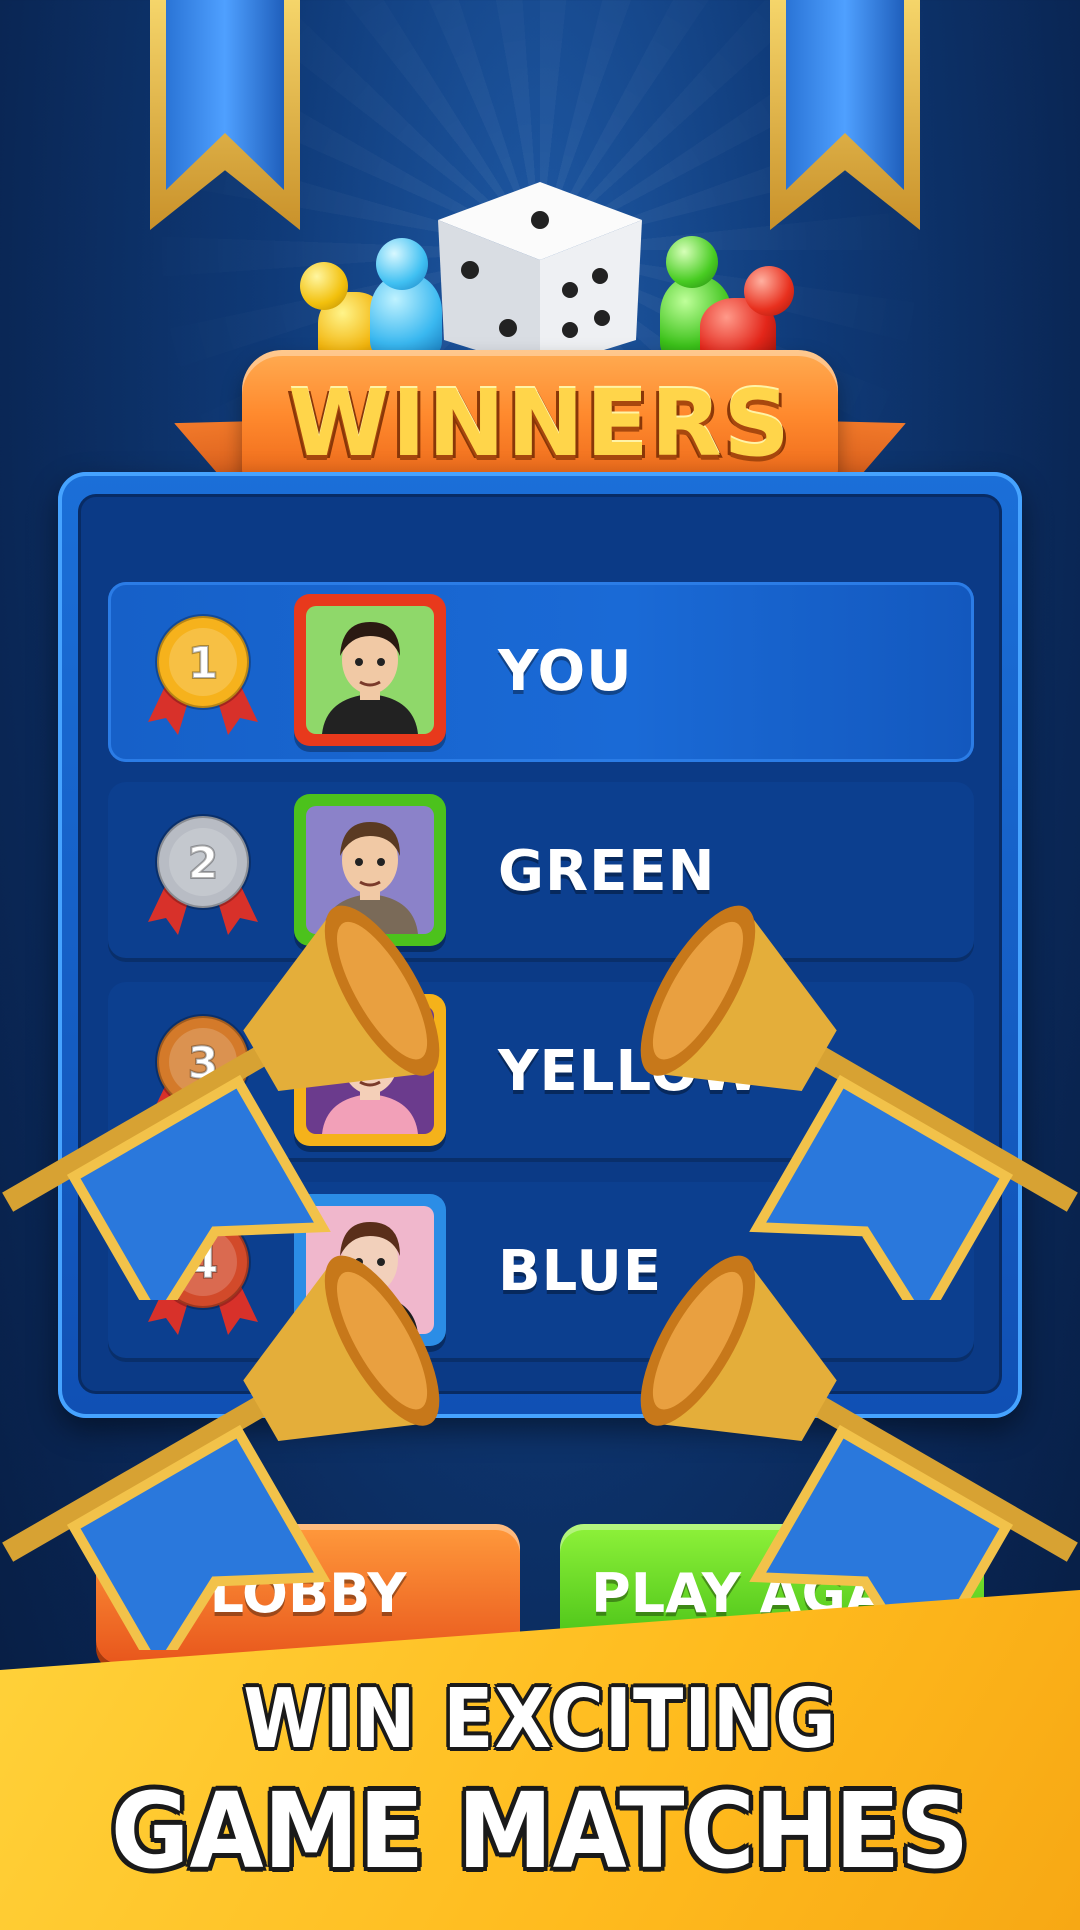 This screenshot has height=1930, width=1080. I want to click on caption-line-1: WIN EXCITING, so click(540, 1719).